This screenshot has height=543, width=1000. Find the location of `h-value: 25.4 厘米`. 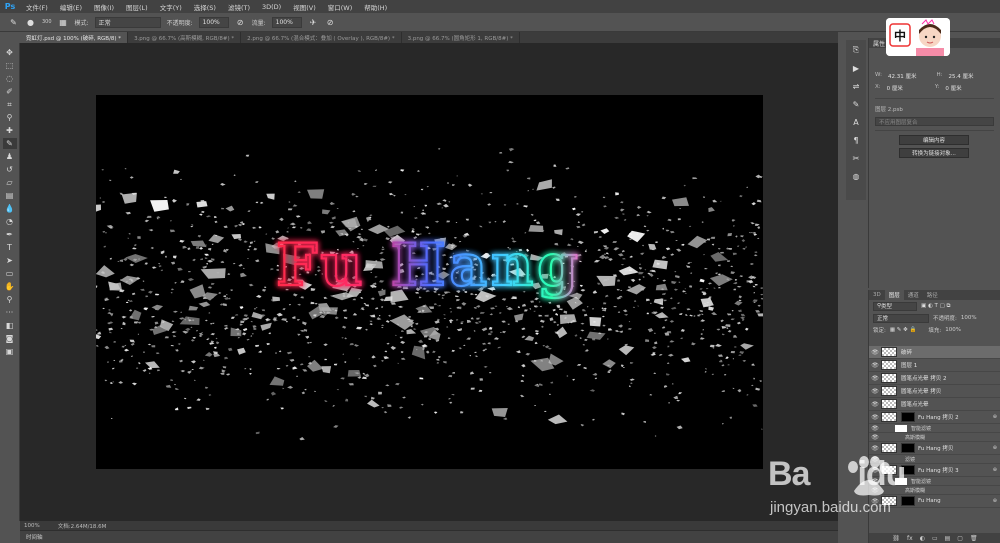

h-value: 25.4 厘米 is located at coordinates (960, 76).